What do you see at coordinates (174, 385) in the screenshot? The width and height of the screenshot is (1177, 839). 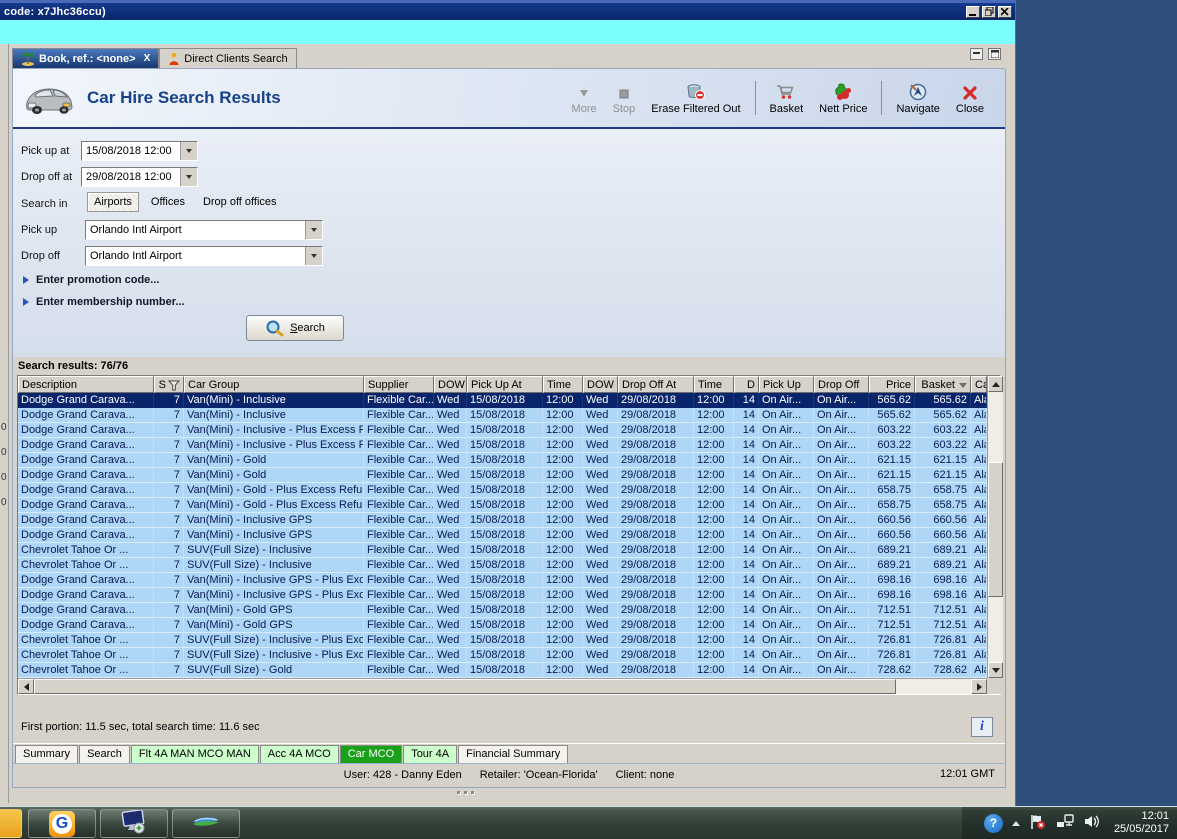 I see `filter-funnel-icon` at bounding box center [174, 385].